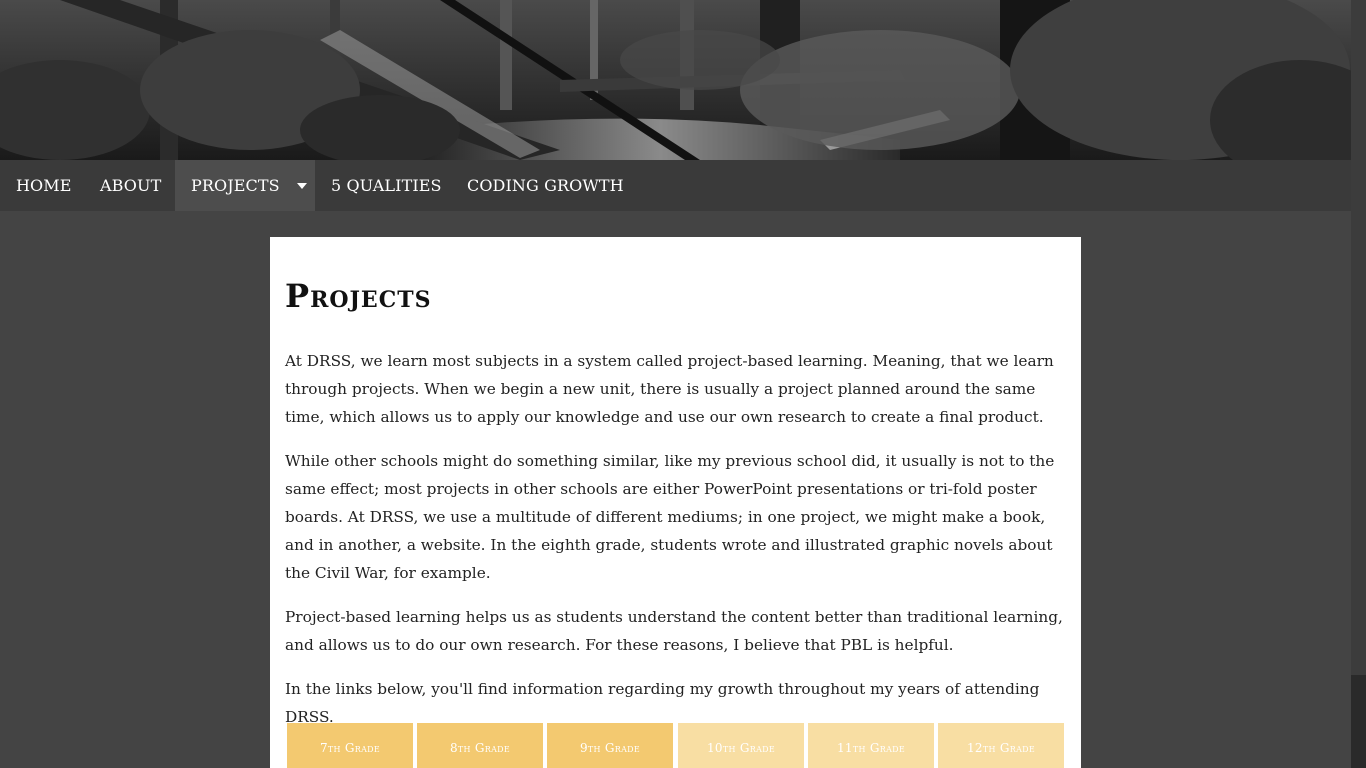 This screenshot has width=1366, height=768. I want to click on nav-item-about: ABOUT, so click(130, 185).